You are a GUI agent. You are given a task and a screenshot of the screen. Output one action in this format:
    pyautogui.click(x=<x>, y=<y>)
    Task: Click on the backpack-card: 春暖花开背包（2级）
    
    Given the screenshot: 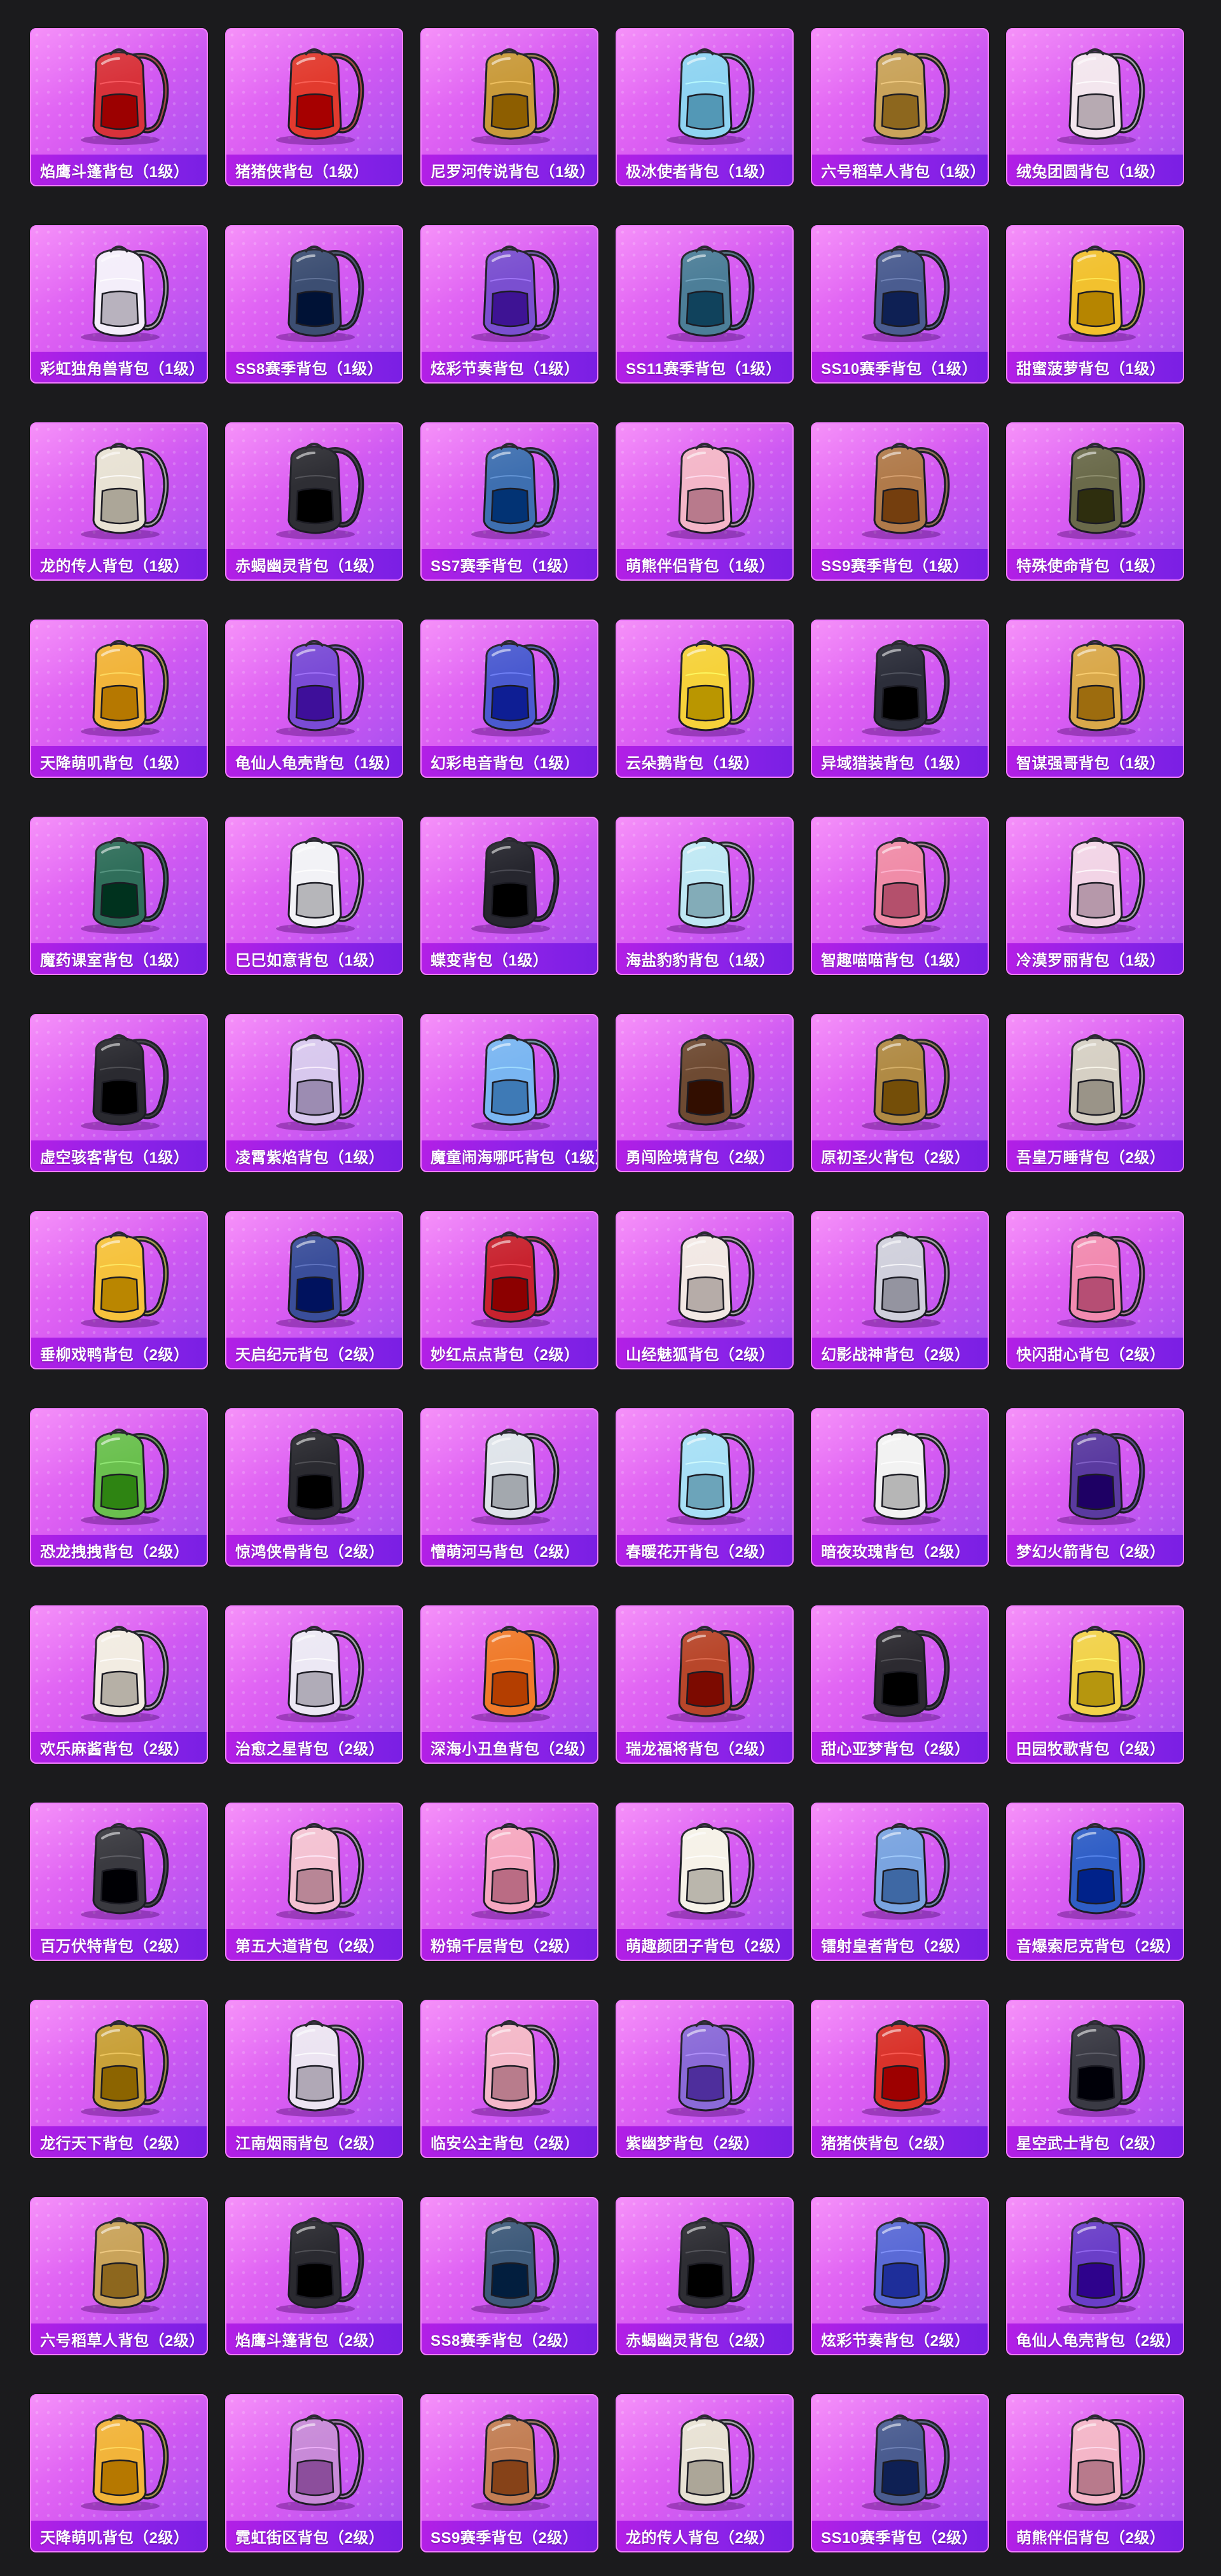 What is the action you would take?
    pyautogui.click(x=705, y=1487)
    